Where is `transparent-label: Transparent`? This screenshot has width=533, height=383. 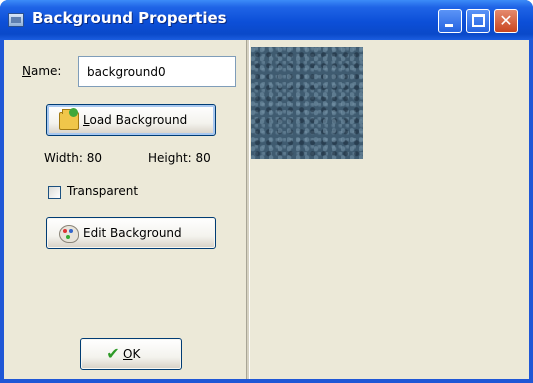 transparent-label: Transparent is located at coordinates (102, 191).